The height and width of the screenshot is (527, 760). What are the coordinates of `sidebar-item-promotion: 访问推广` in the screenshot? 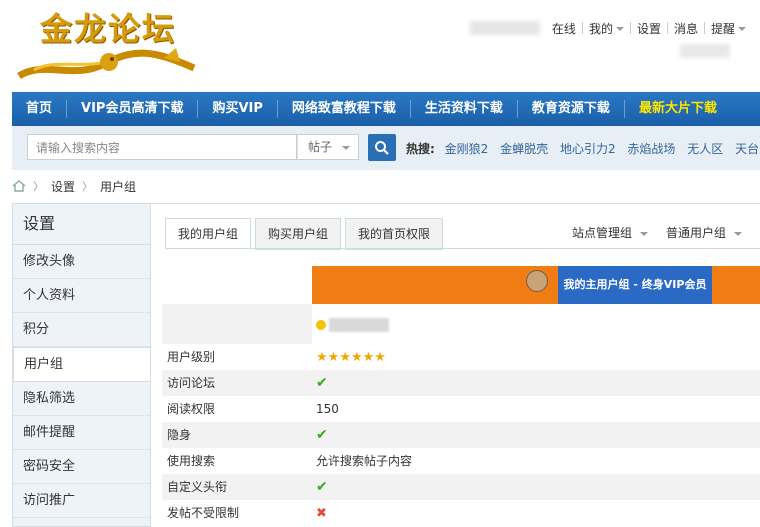 It's located at (81, 501).